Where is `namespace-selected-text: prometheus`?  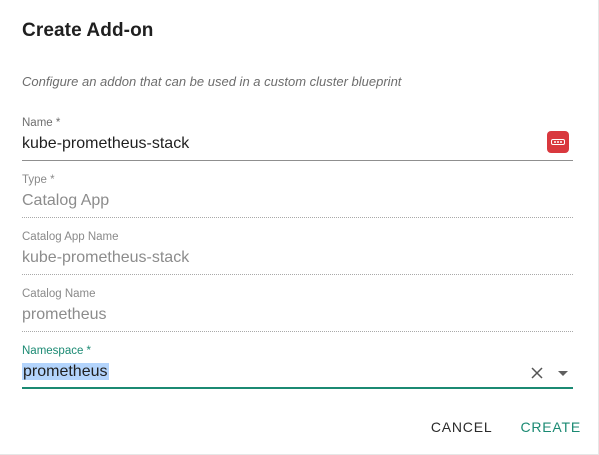 namespace-selected-text: prometheus is located at coordinates (65, 371).